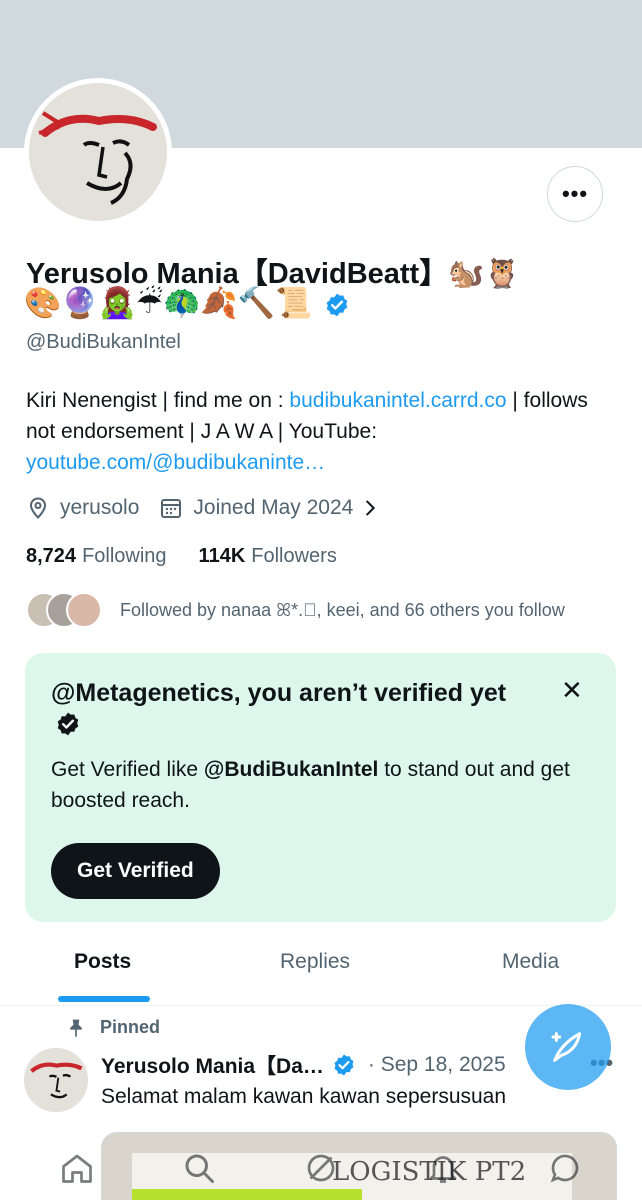 This screenshot has height=1200, width=642. I want to click on pinned-label: Pinned, so click(113, 1027).